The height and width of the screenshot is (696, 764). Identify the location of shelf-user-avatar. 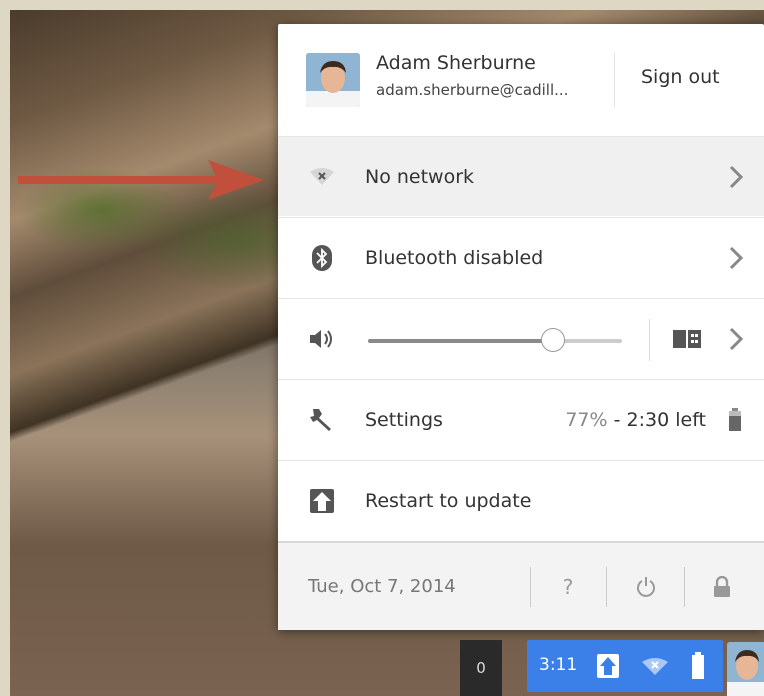
(745, 669).